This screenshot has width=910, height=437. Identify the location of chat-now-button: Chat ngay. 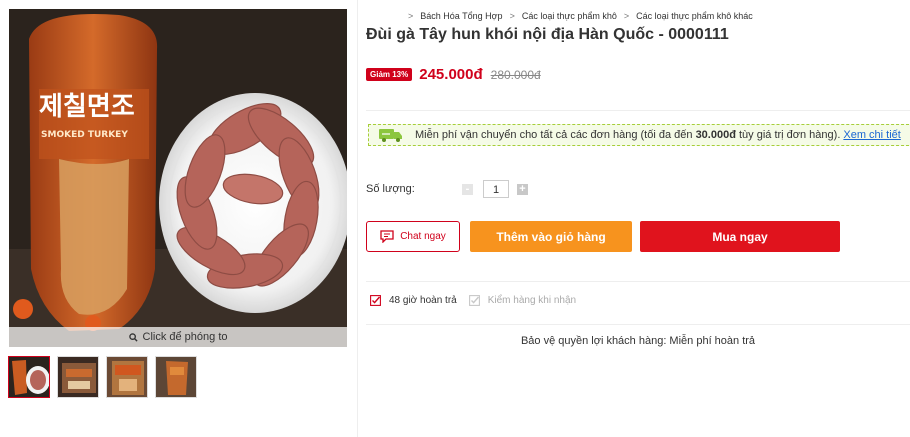
(413, 236).